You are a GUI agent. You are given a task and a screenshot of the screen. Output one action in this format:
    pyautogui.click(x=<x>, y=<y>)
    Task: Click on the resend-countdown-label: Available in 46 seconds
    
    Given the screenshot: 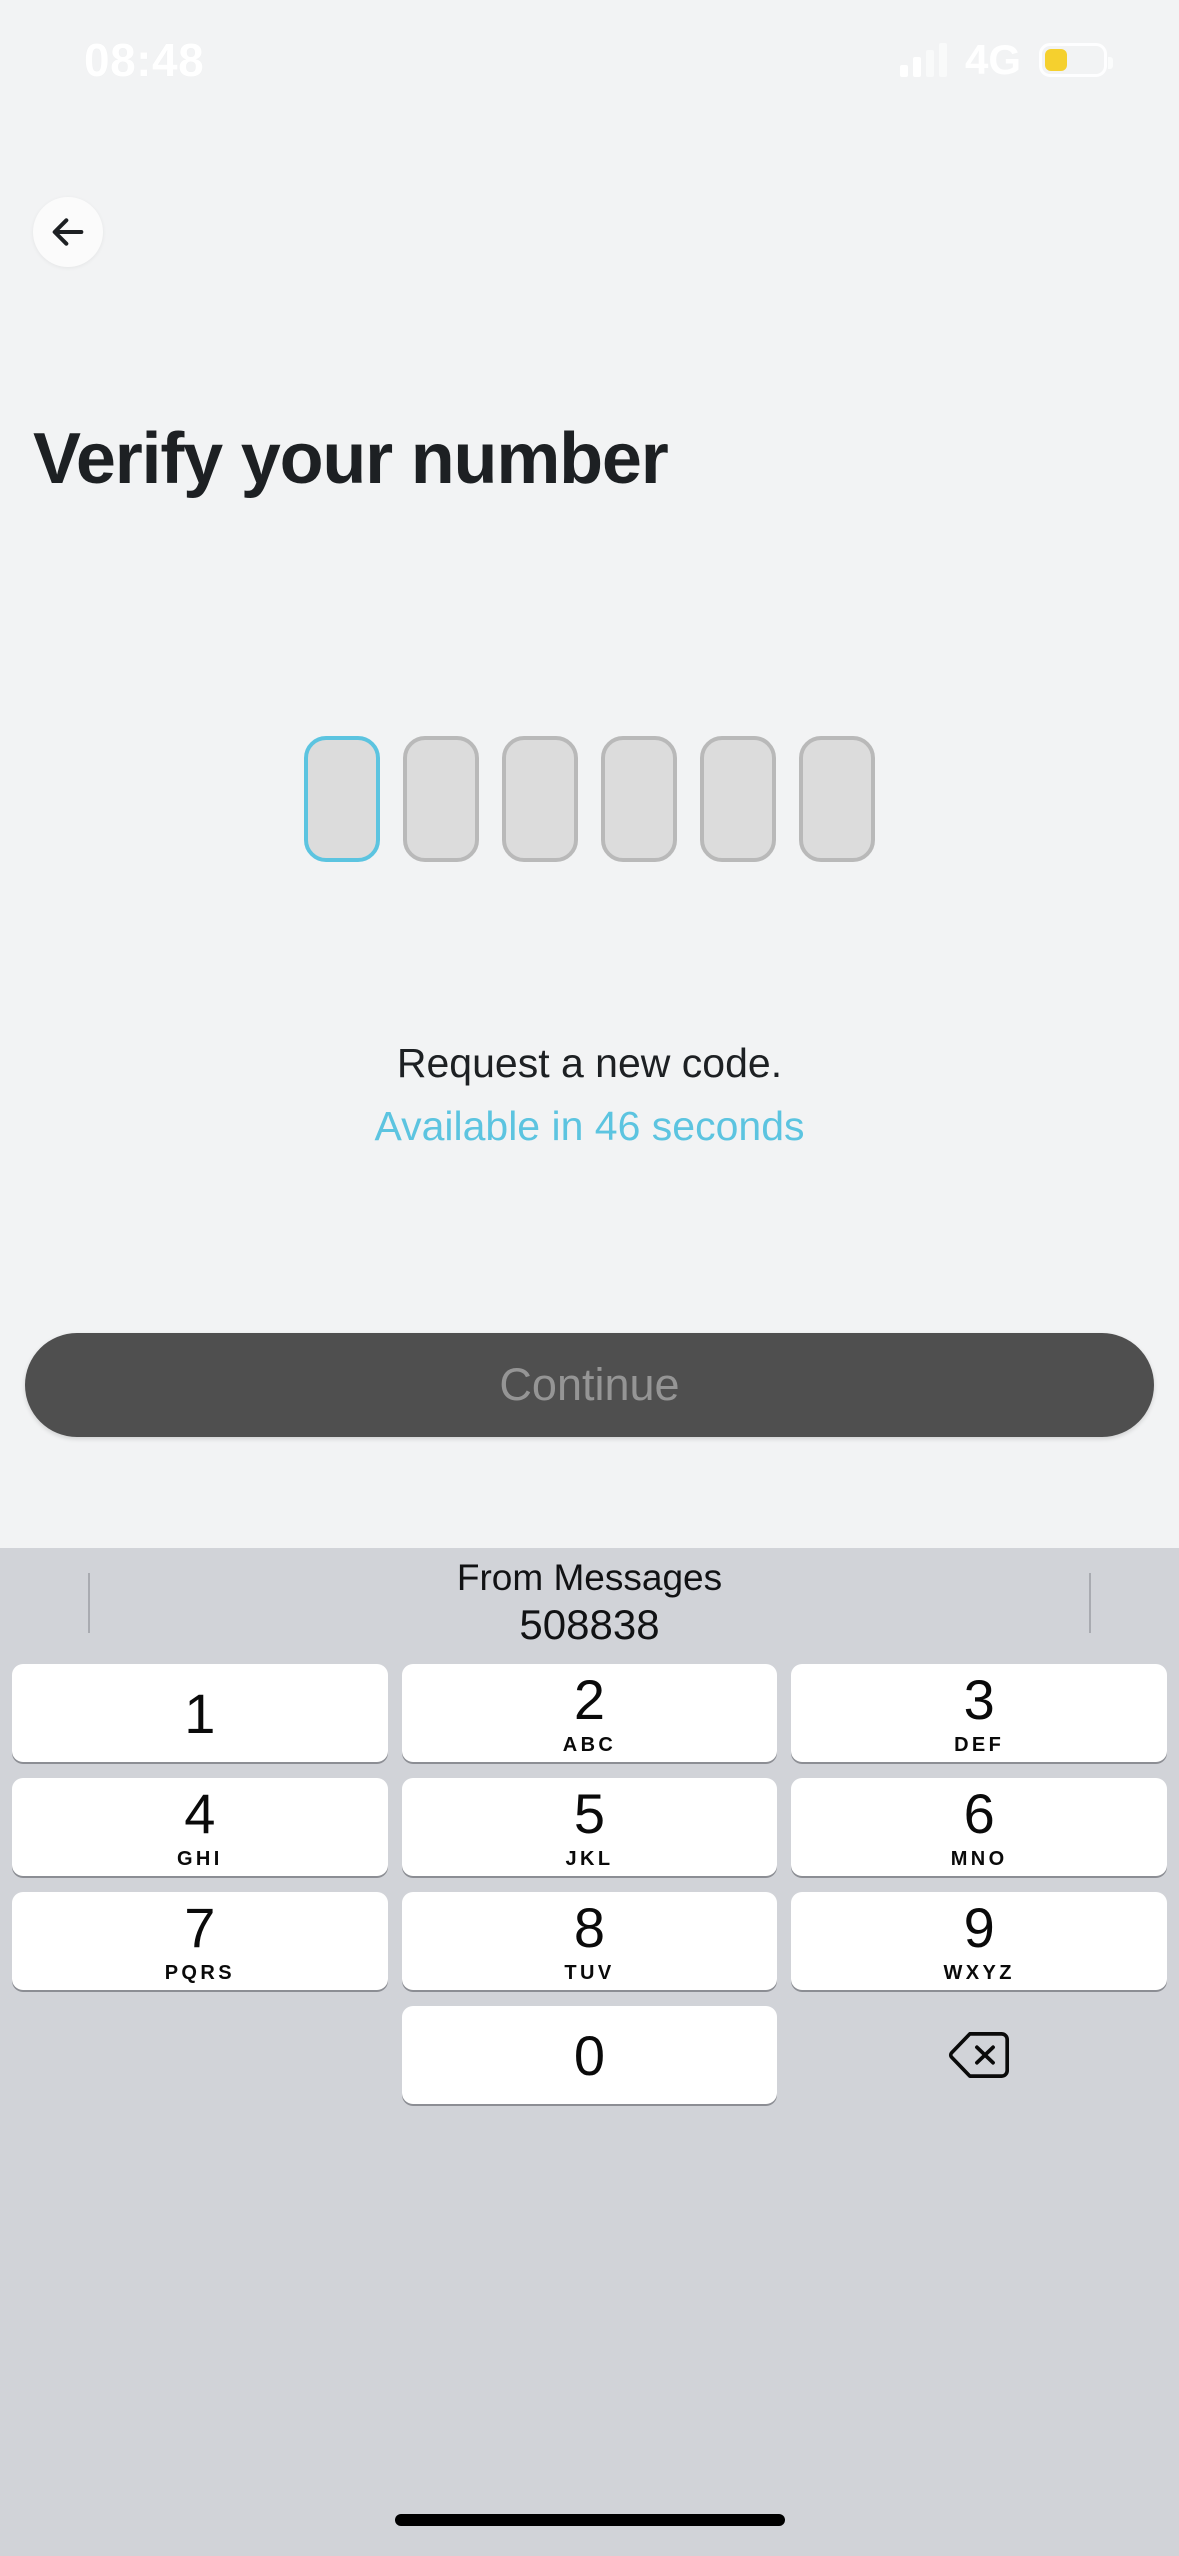 What is the action you would take?
    pyautogui.click(x=589, y=1125)
    